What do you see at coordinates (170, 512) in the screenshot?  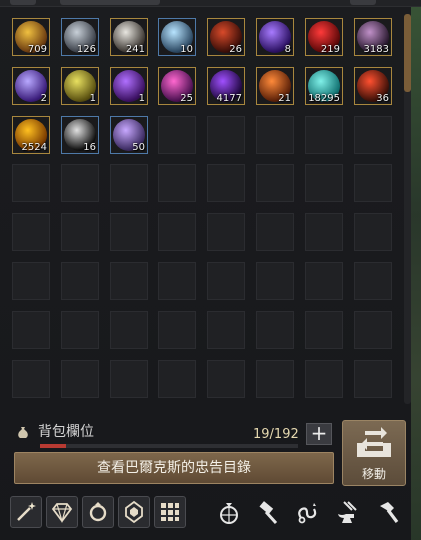 I see `grid-icon` at bounding box center [170, 512].